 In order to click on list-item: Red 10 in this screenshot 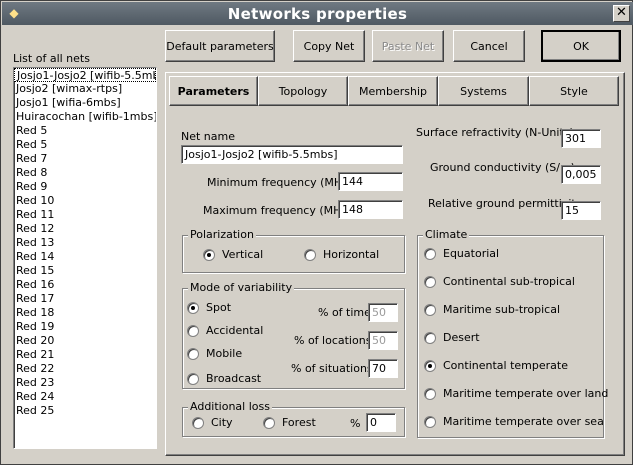, I will do `click(85, 201)`.